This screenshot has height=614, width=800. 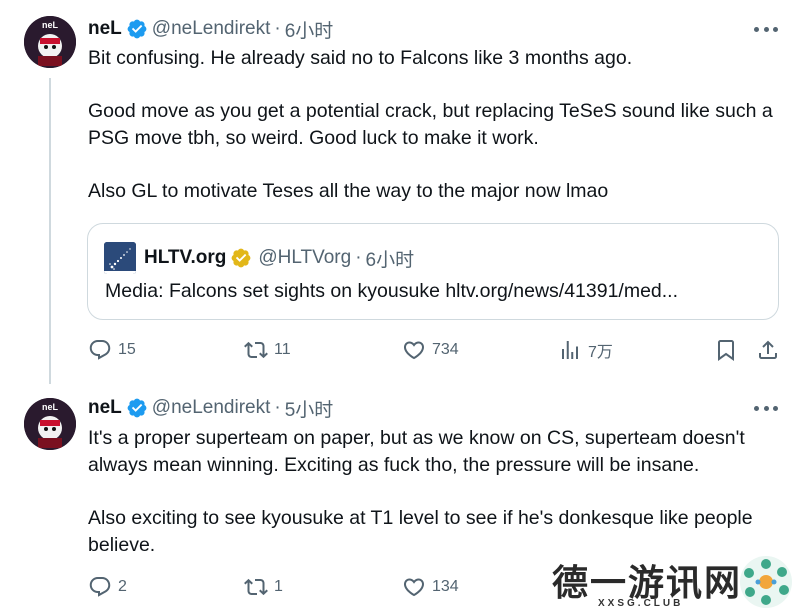 I want to click on views-chart-icon, so click(x=570, y=350).